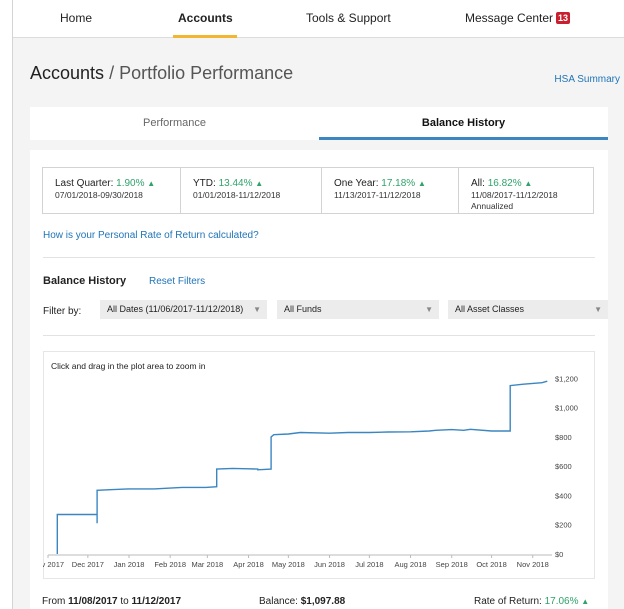  What do you see at coordinates (563, 466) in the screenshot?
I see `y-tick-label: $600` at bounding box center [563, 466].